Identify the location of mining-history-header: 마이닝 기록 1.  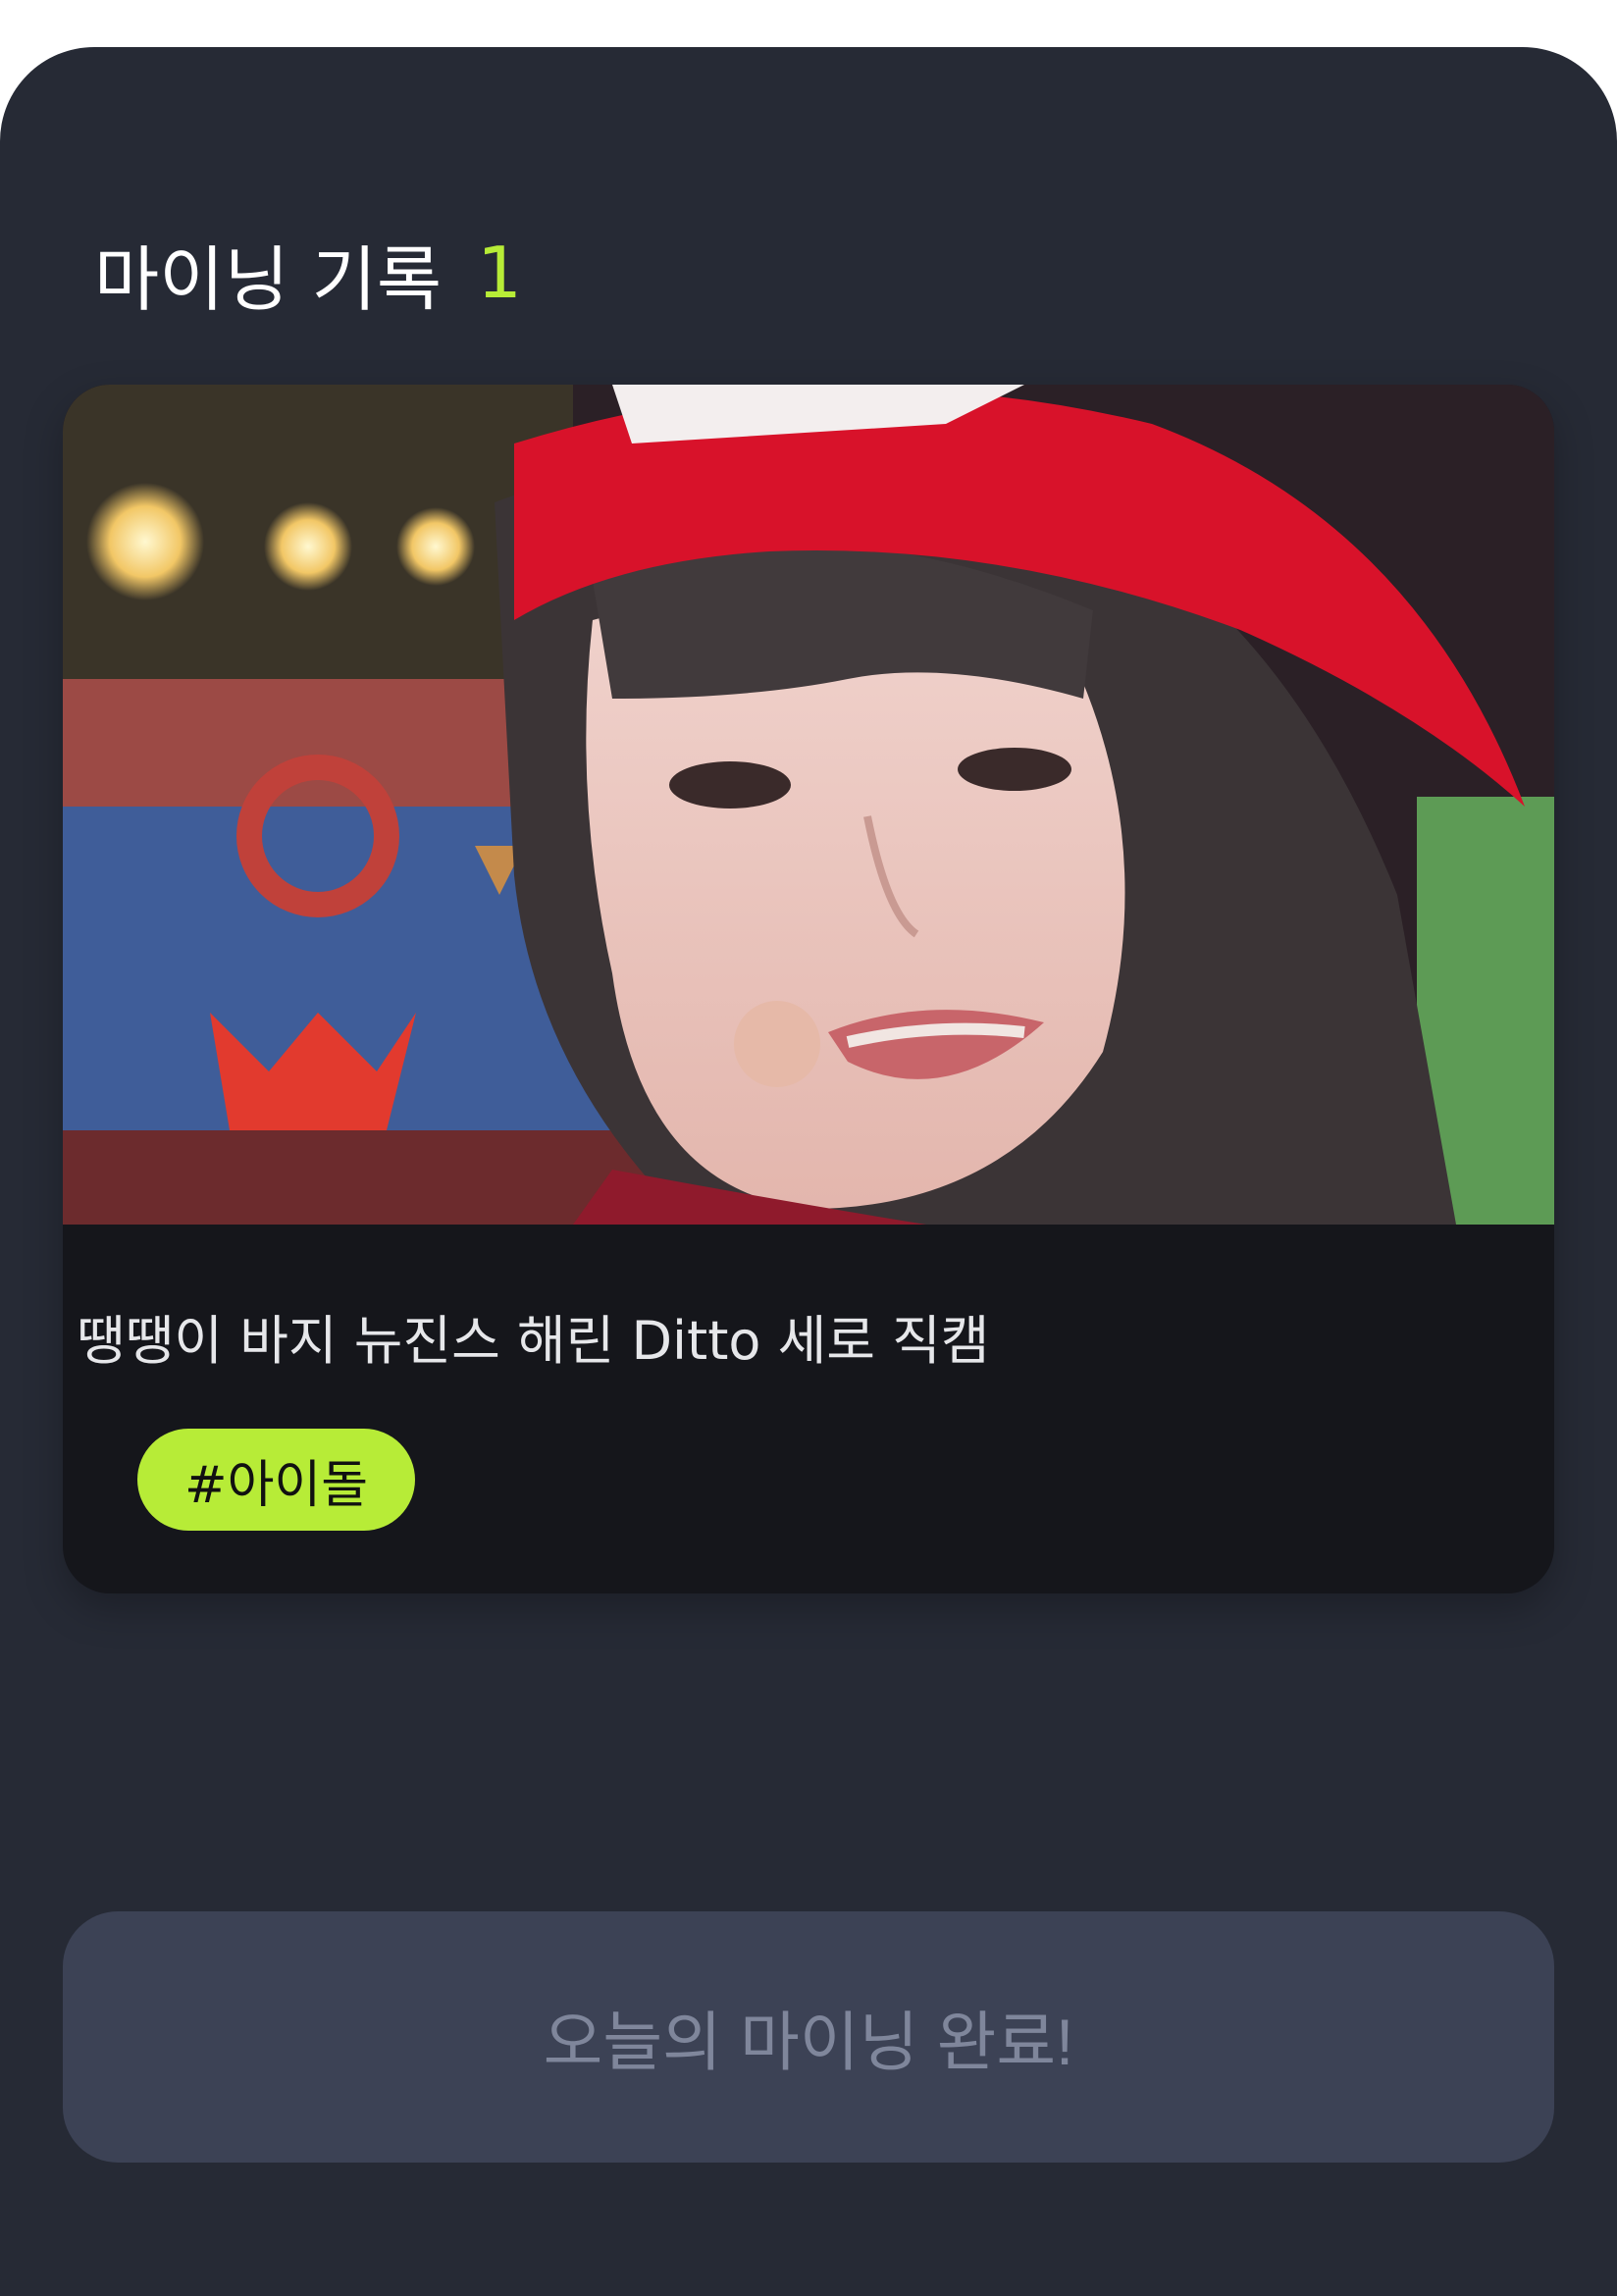
(308, 273).